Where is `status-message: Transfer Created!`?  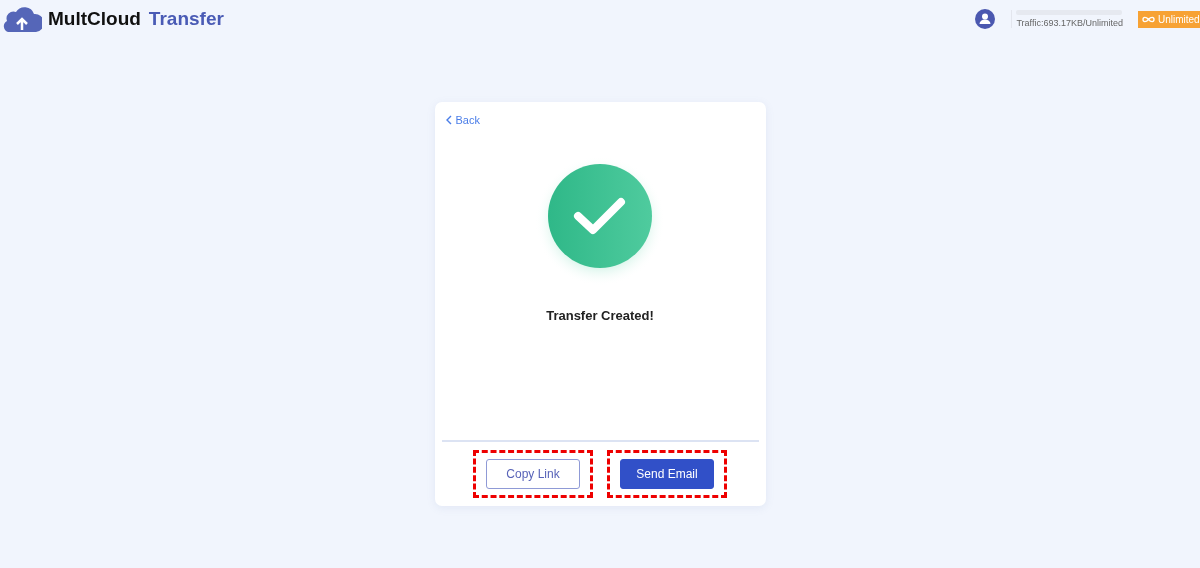 status-message: Transfer Created! is located at coordinates (600, 315).